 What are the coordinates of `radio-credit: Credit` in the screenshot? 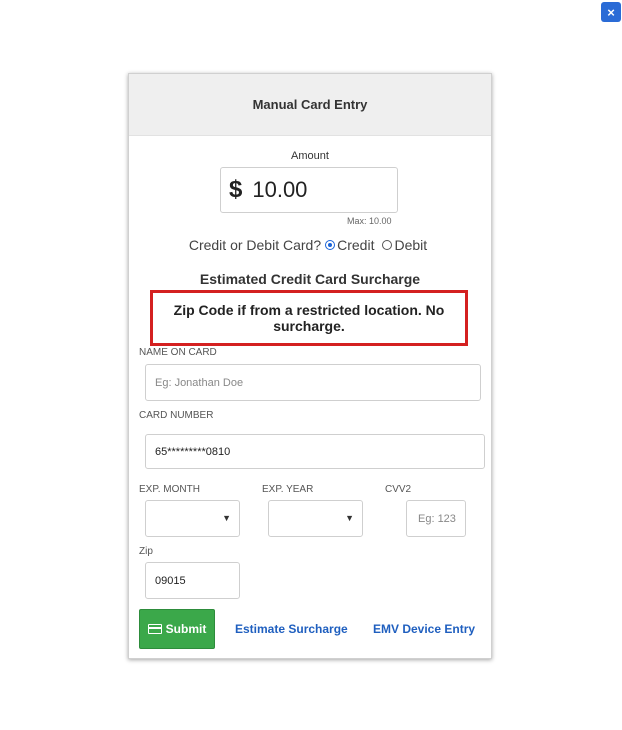 It's located at (349, 245).